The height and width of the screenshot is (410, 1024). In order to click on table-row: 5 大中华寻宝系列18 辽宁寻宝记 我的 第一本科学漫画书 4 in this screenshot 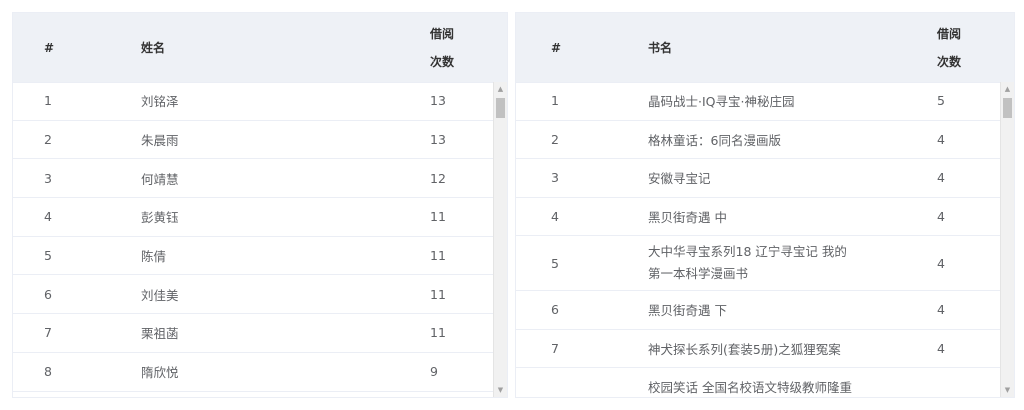, I will do `click(758, 263)`.